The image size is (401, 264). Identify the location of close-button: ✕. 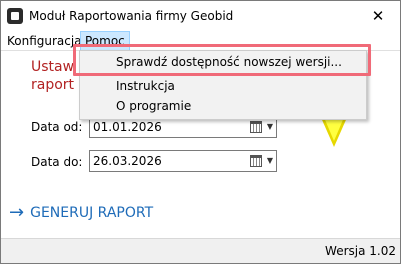
(378, 16).